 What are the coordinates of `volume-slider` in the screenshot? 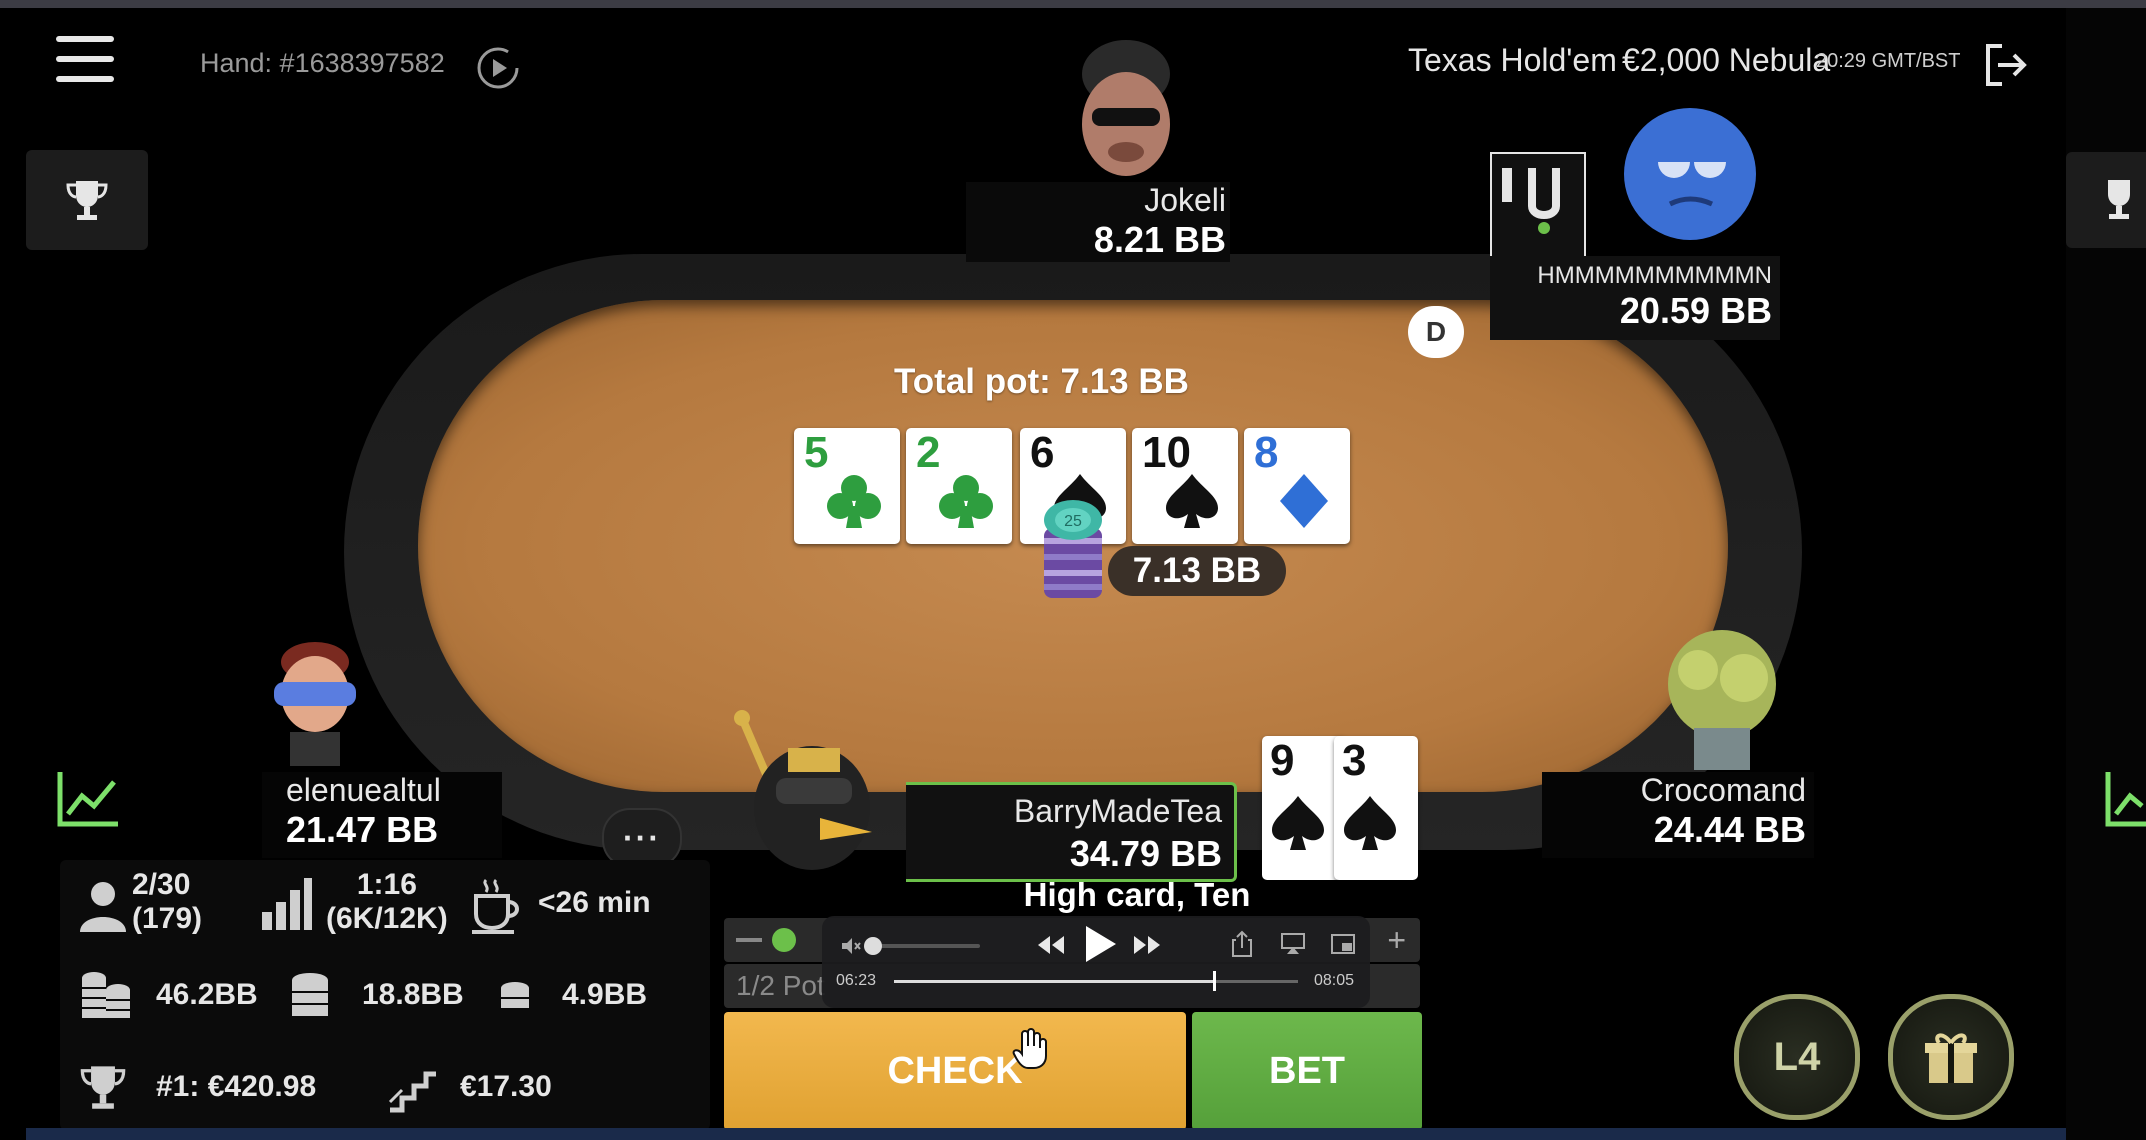 It's located at (922, 946).